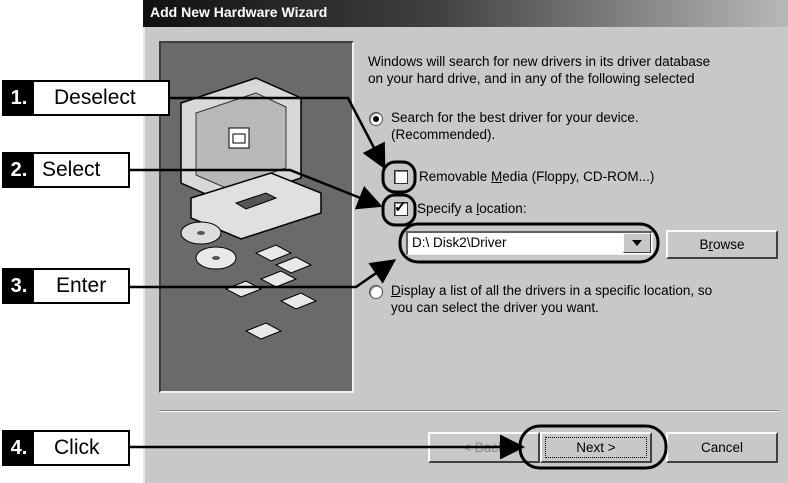 The width and height of the screenshot is (788, 483). I want to click on callout-label: Click, so click(77, 447).